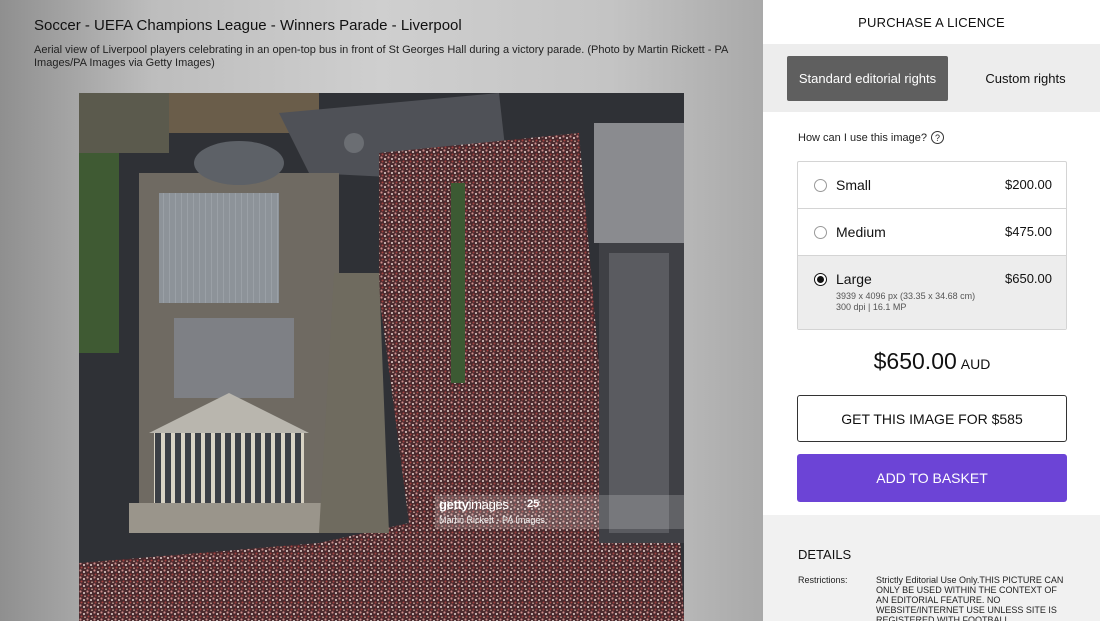  I want to click on watermark-years: 25, so click(533, 504).